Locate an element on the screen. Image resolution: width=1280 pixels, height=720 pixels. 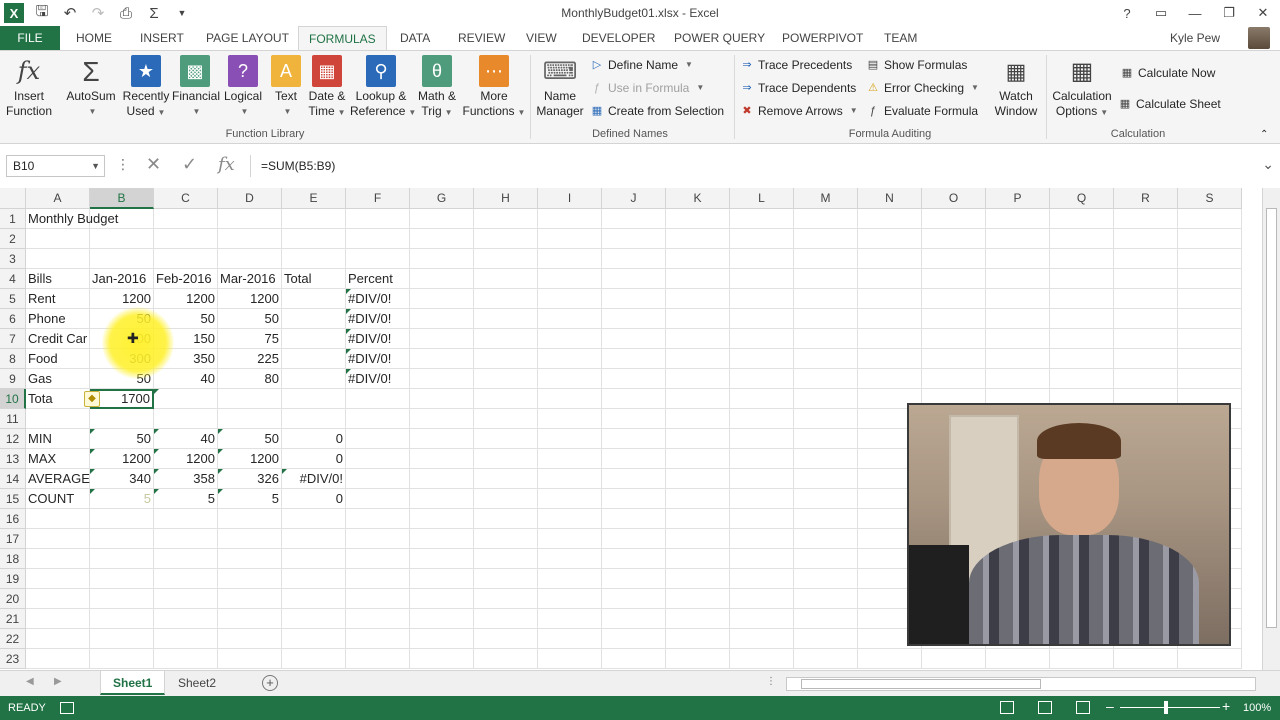
cell-o2 is located at coordinates (954, 239).